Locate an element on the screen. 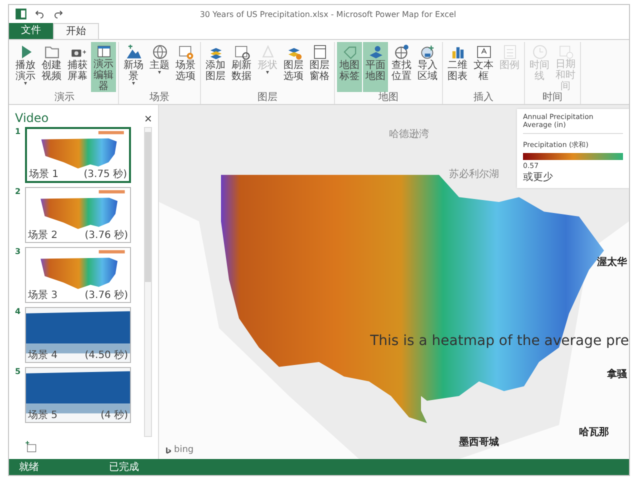 The width and height of the screenshot is (640, 480). ribbon-button: 添加图层 is located at coordinates (215, 67).